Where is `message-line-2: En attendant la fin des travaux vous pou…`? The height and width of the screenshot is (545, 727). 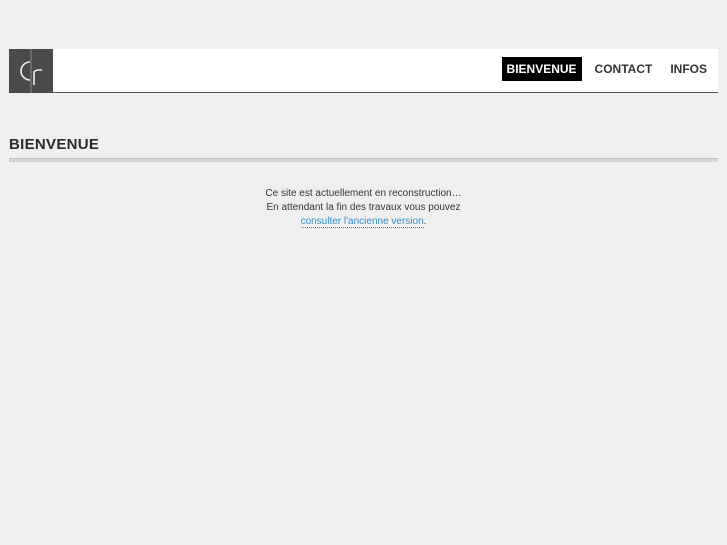 message-line-2: En attendant la fin des travaux vous pou… is located at coordinates (363, 207).